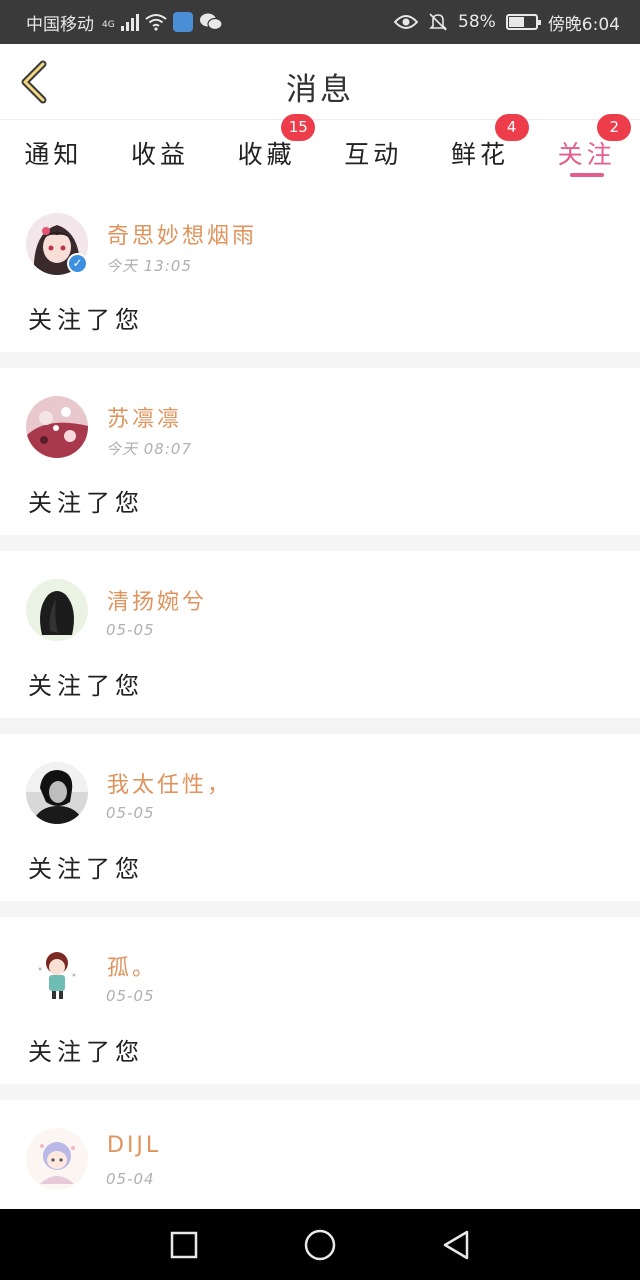 The height and width of the screenshot is (1280, 640). Describe the element at coordinates (586, 154) in the screenshot. I see `tab-label: 关注` at that location.